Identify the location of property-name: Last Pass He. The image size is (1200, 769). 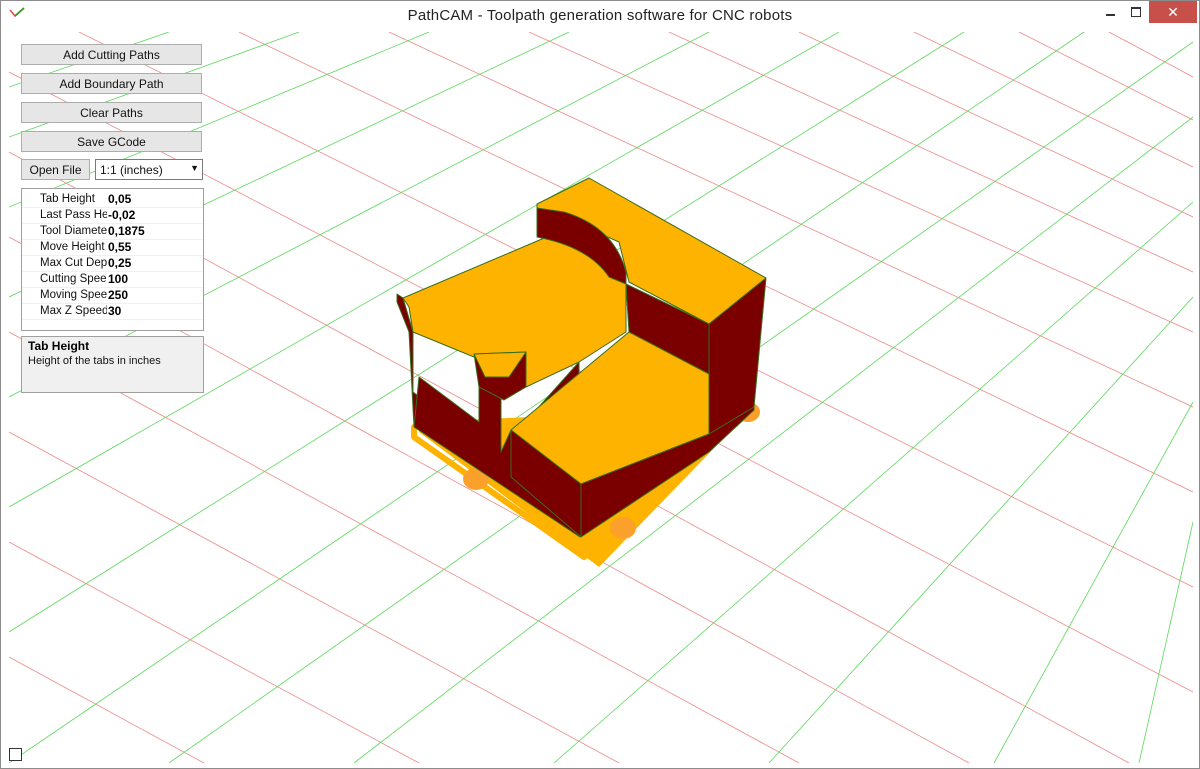
(73, 215).